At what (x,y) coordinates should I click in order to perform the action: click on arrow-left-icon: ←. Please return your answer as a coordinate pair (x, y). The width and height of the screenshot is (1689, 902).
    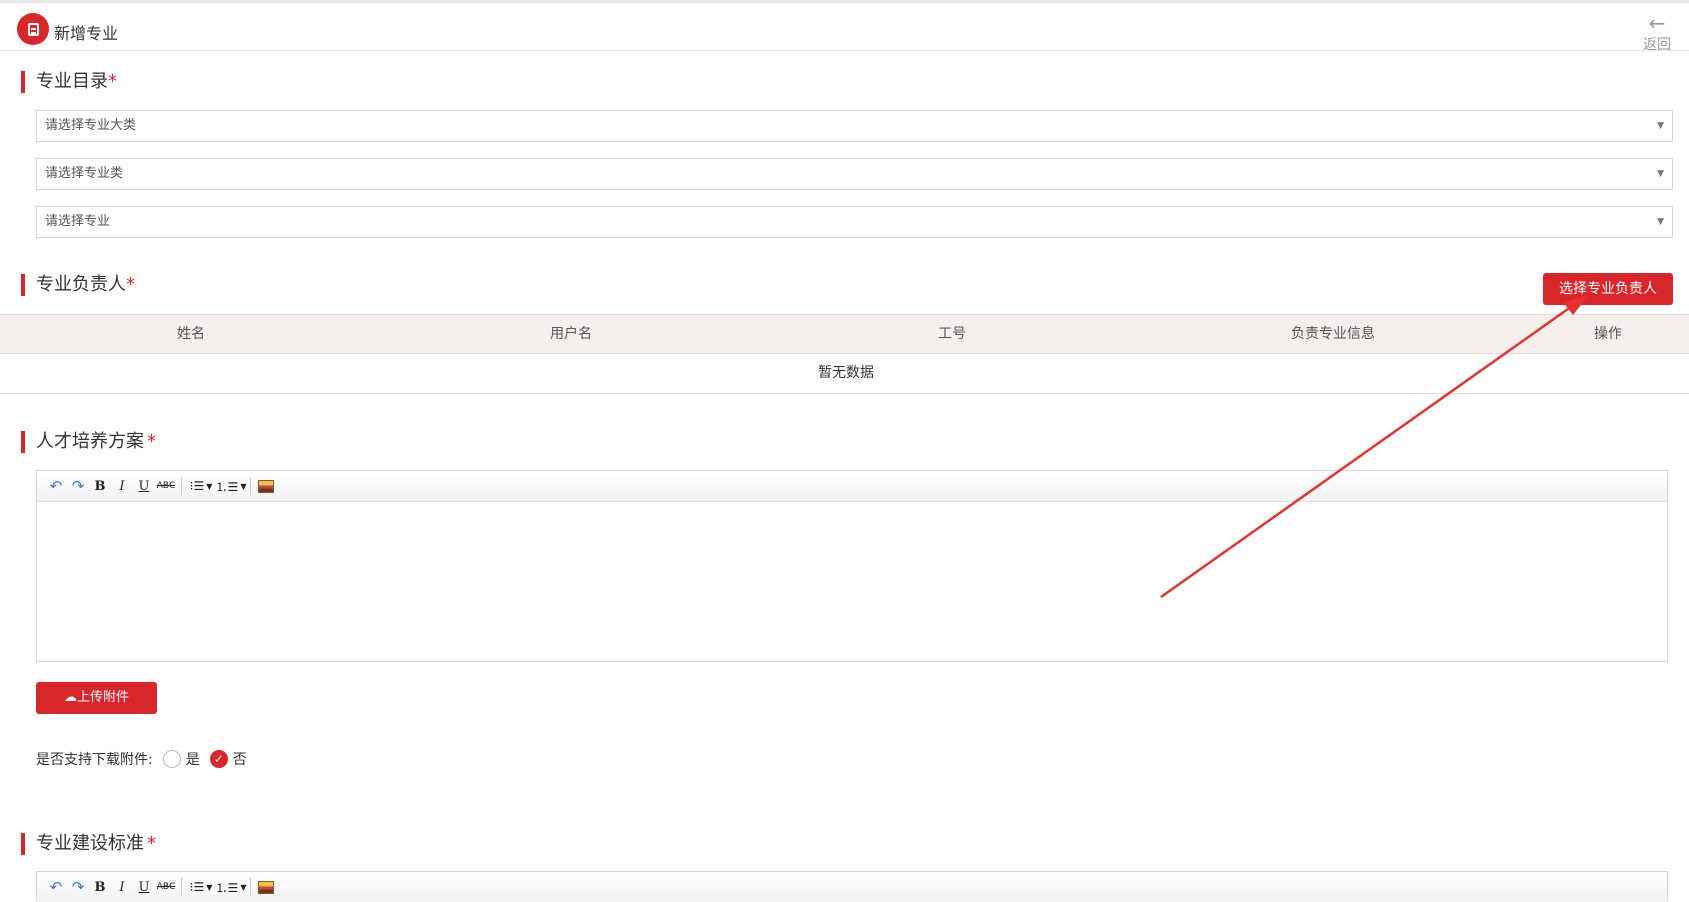
    Looking at the image, I should click on (1657, 23).